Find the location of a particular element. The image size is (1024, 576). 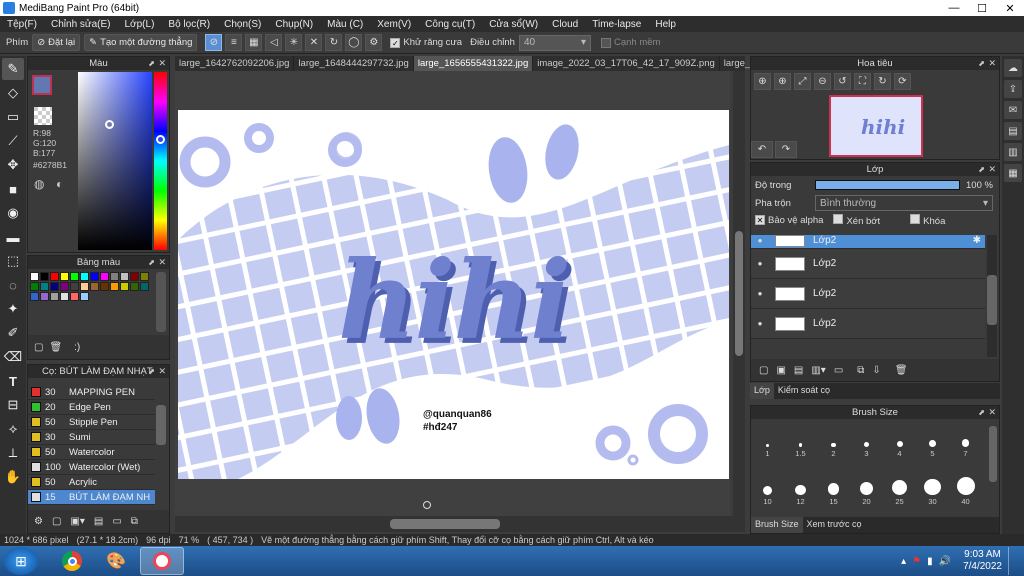

brush-size-scrollbar is located at coordinates (993, 454).